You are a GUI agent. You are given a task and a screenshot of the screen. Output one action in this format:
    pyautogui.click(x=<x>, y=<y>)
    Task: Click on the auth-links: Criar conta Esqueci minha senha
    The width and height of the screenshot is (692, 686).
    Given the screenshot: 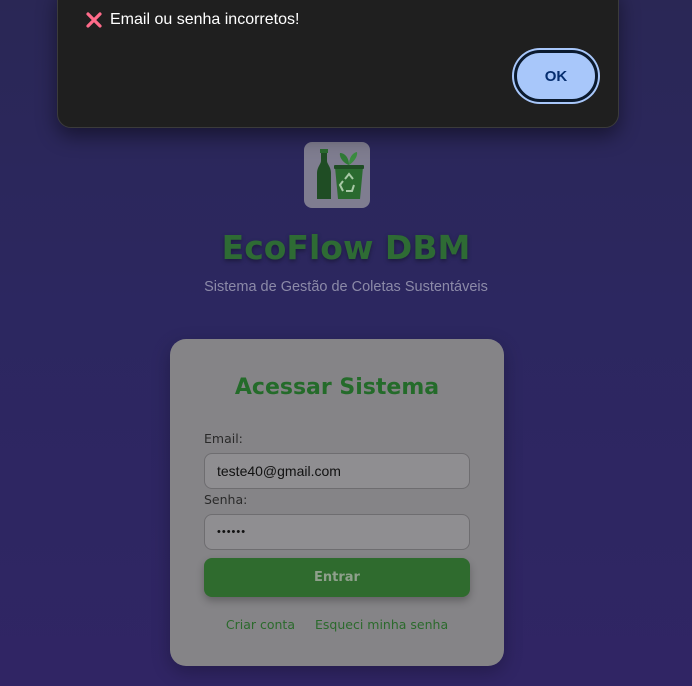 What is the action you would take?
    pyautogui.click(x=337, y=624)
    